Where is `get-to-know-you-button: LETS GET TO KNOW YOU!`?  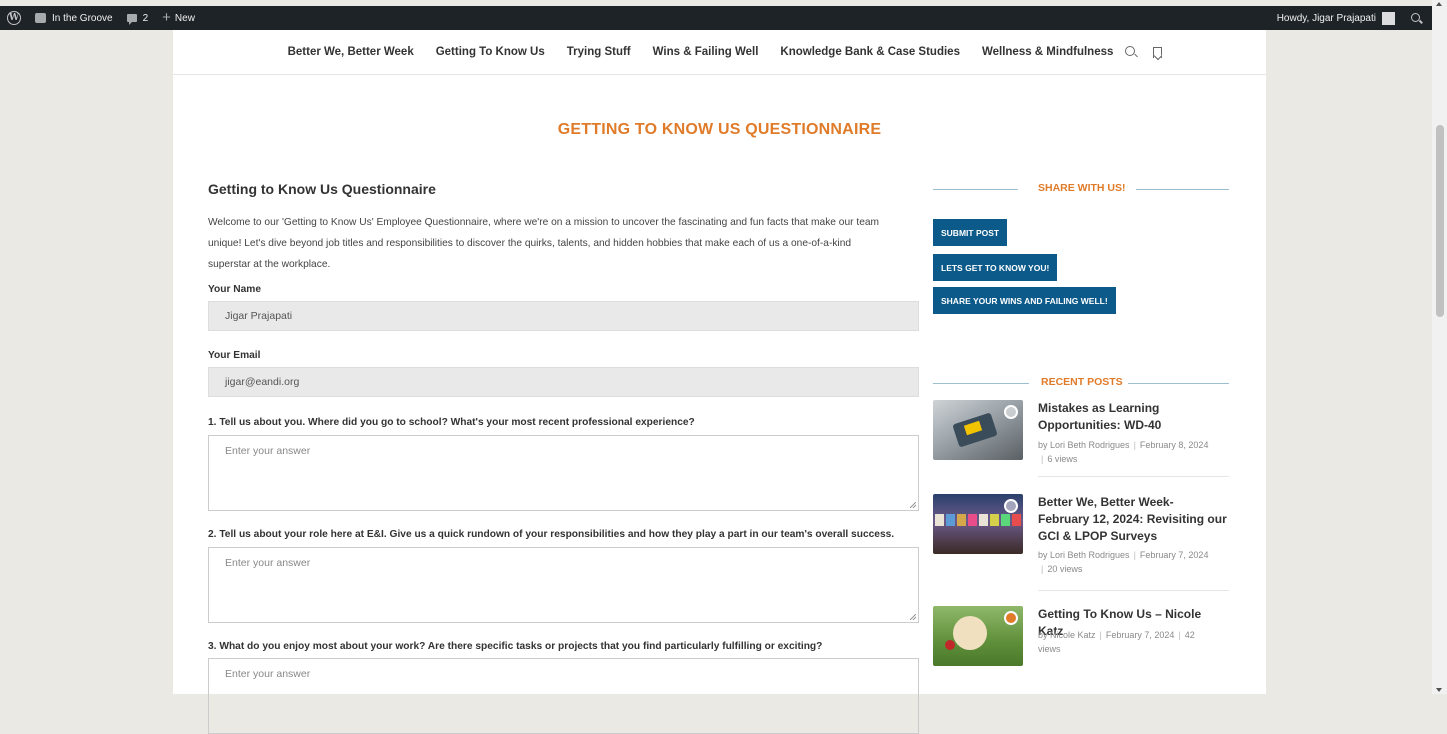 get-to-know-you-button: LETS GET TO KNOW YOU! is located at coordinates (995, 267).